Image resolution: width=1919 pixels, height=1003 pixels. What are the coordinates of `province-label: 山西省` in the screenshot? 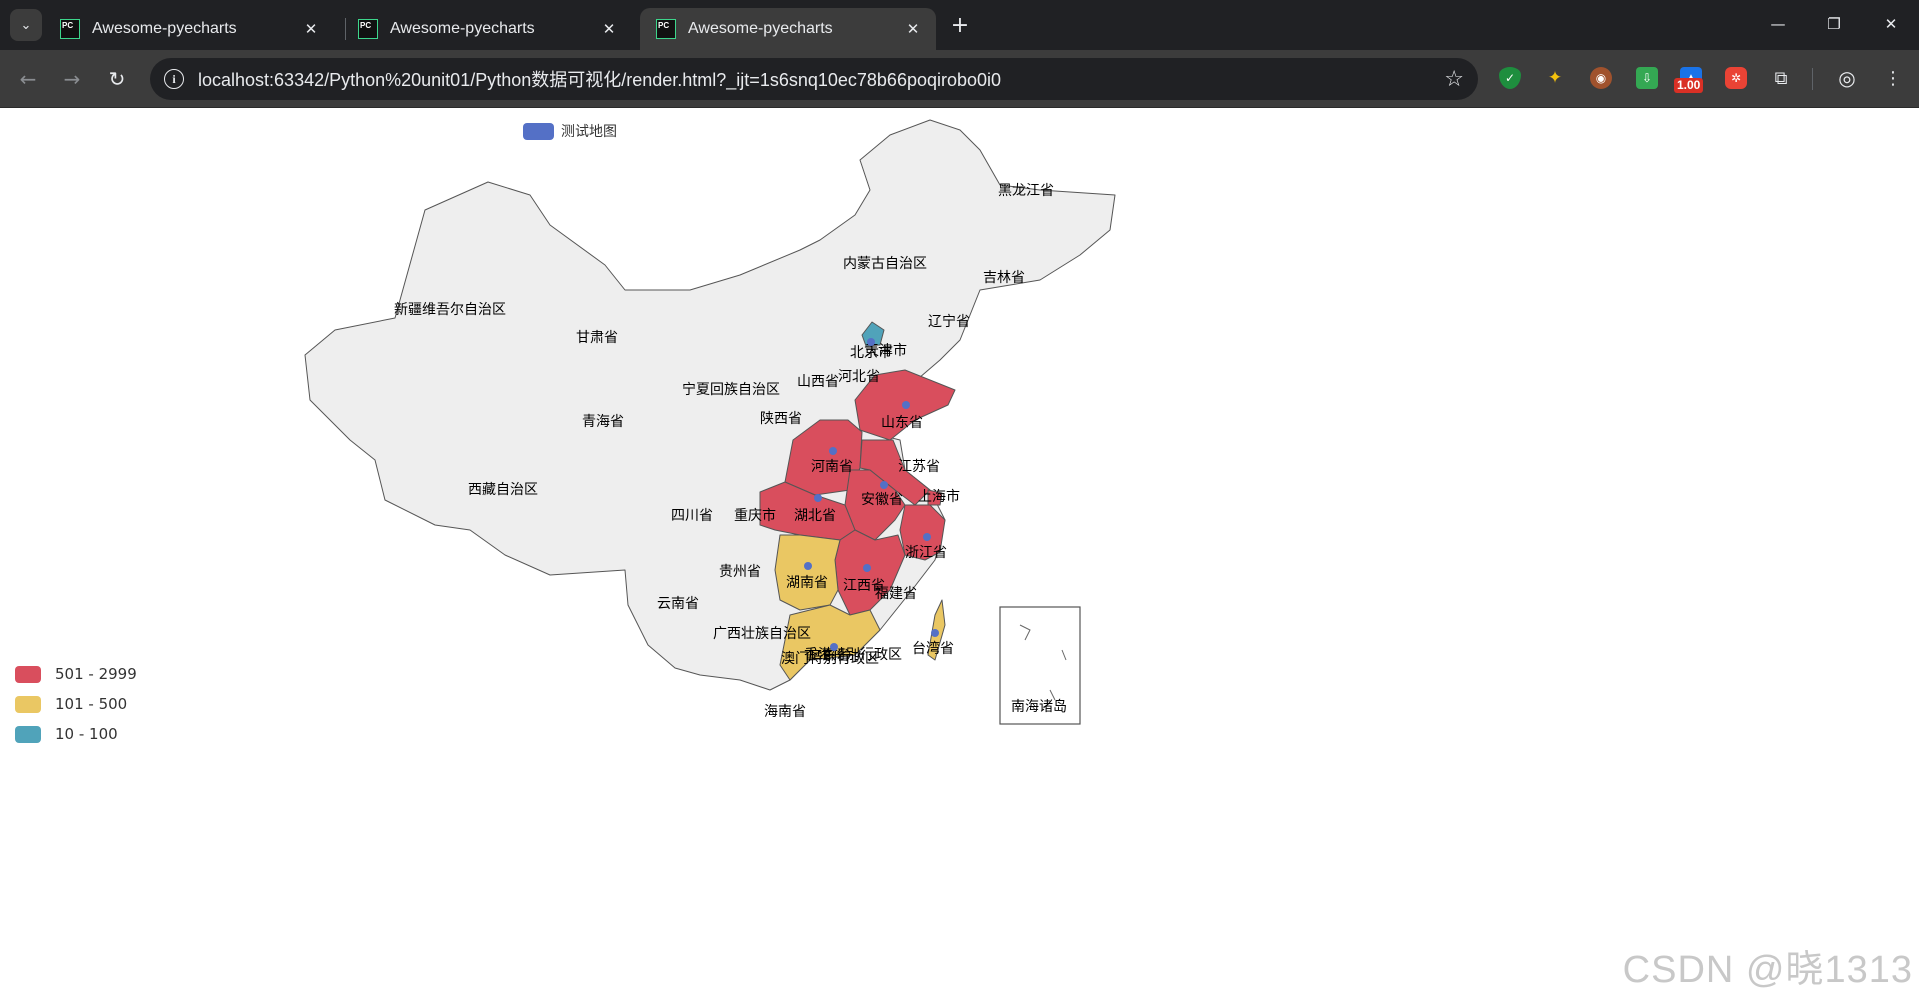 It's located at (818, 382).